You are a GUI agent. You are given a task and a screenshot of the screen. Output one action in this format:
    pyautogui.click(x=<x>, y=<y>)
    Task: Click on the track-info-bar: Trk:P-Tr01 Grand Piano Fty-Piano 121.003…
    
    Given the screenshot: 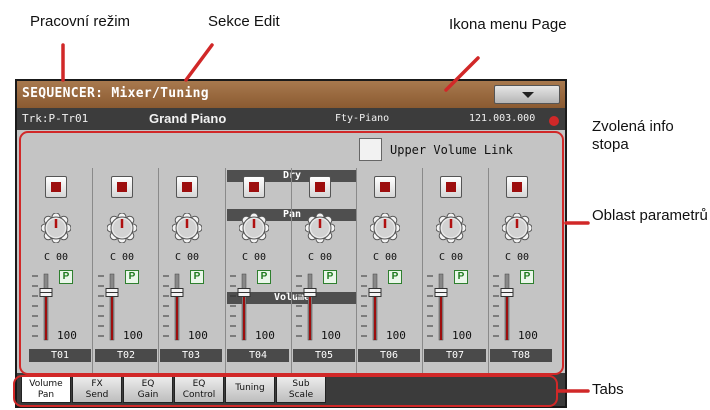 What is the action you would take?
    pyautogui.click(x=291, y=119)
    